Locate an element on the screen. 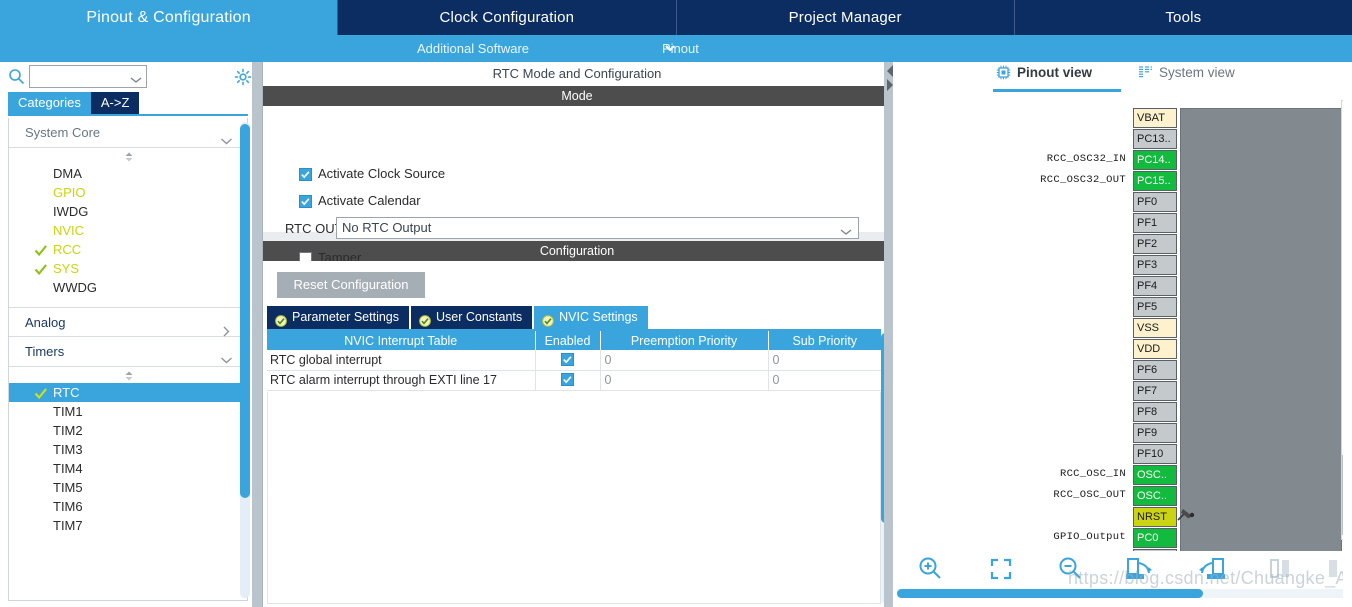 This screenshot has width=1352, height=607. tab-tools: Tools is located at coordinates (1183, 17).